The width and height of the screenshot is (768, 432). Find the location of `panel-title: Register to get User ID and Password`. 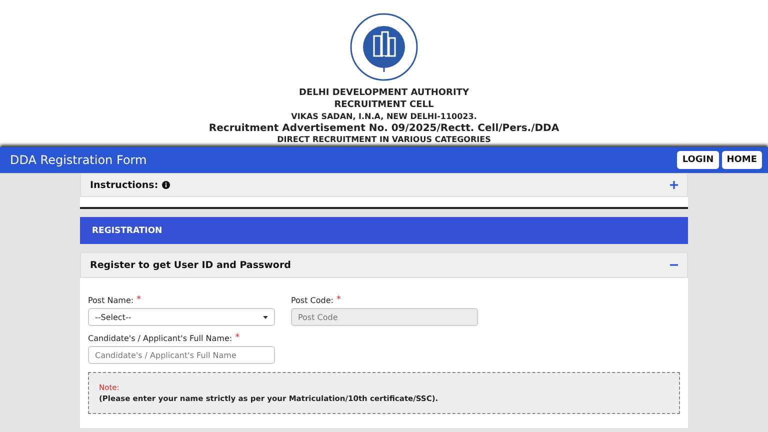

panel-title: Register to get User ID and Password is located at coordinates (190, 265).